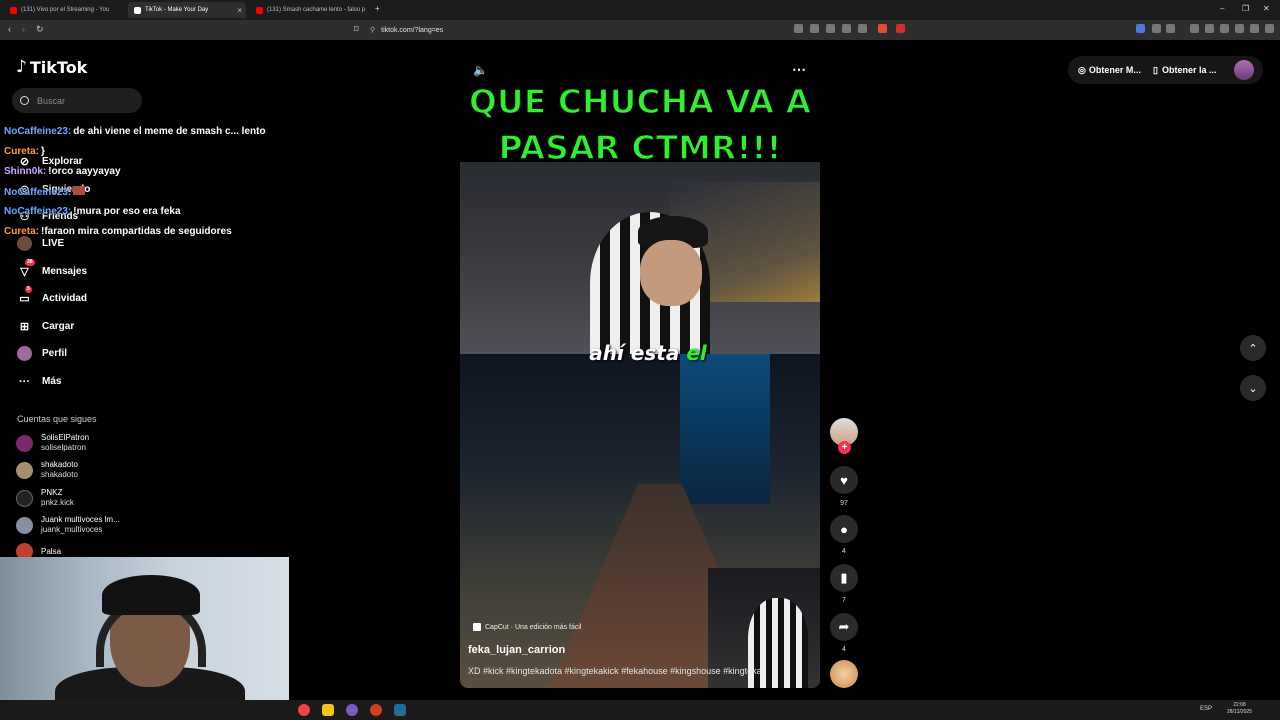 The width and height of the screenshot is (1280, 720). I want to click on url-text: tiktok.com/?lang=es, so click(412, 30).